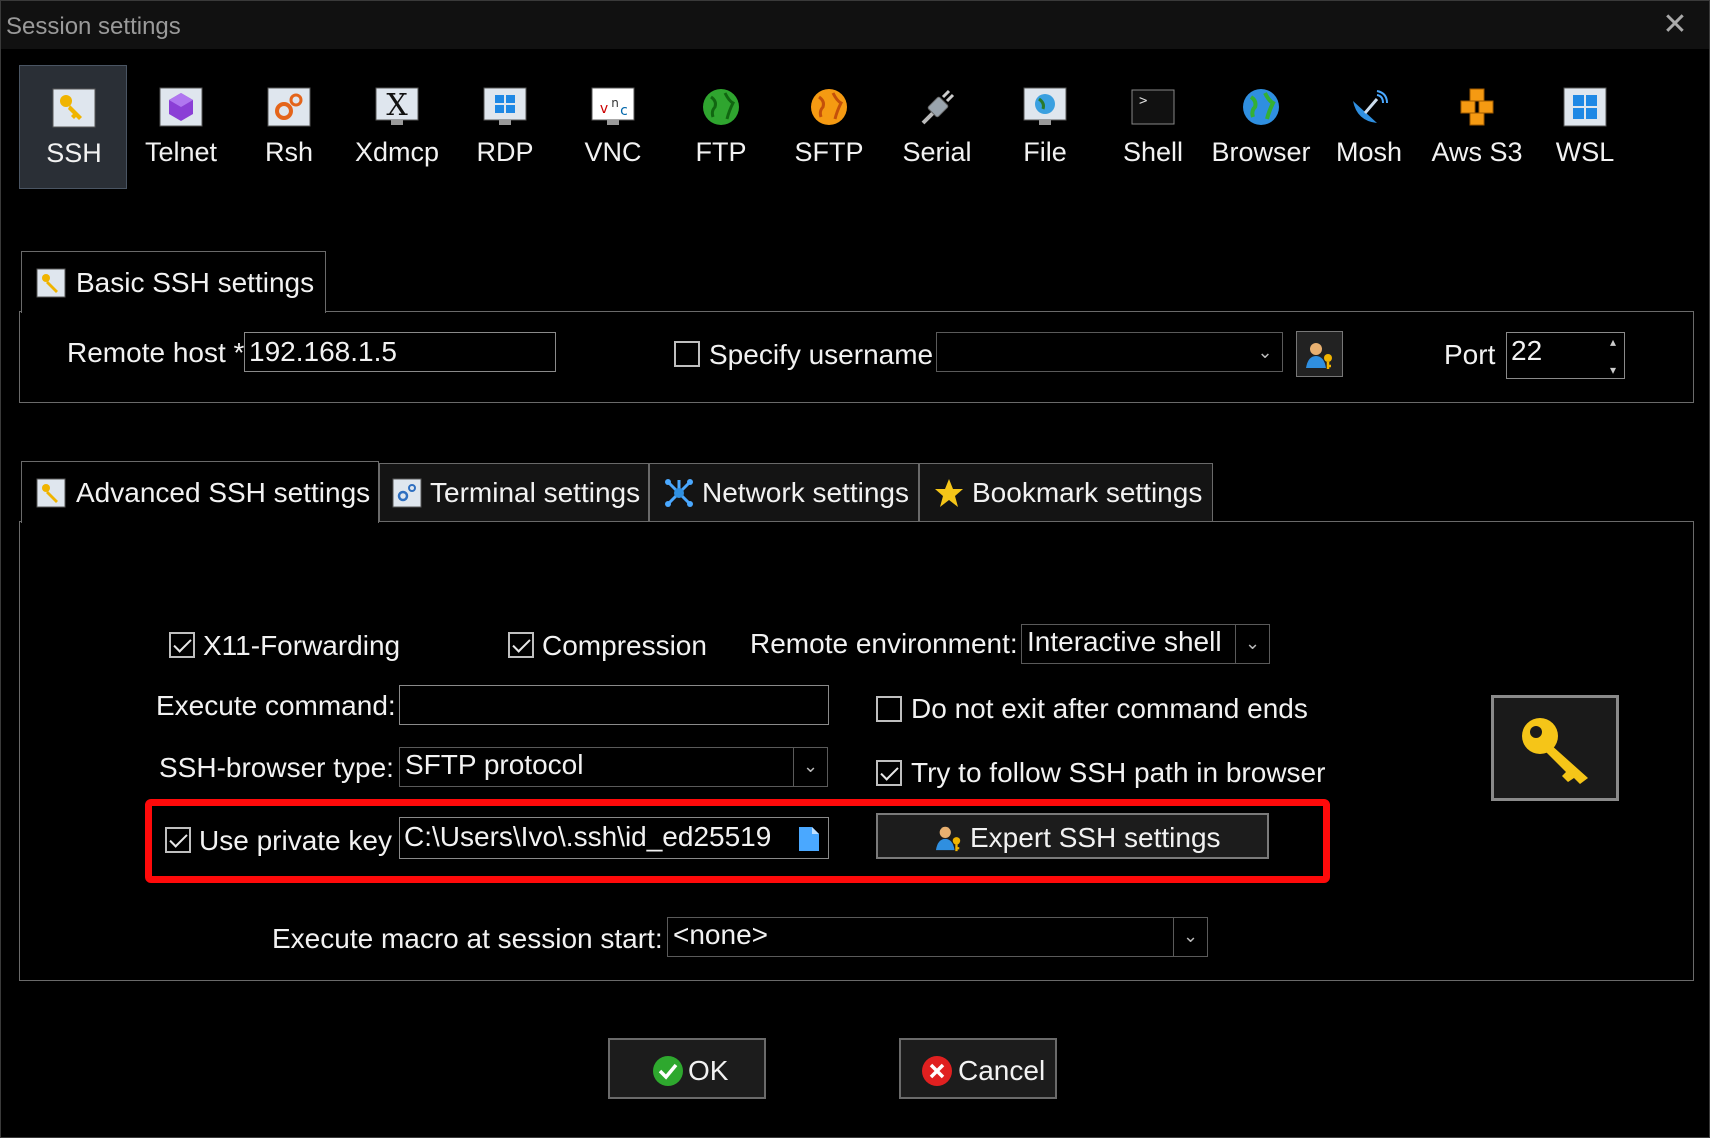 The height and width of the screenshot is (1138, 1710). I want to click on session-type-label: Shell, so click(1153, 152).